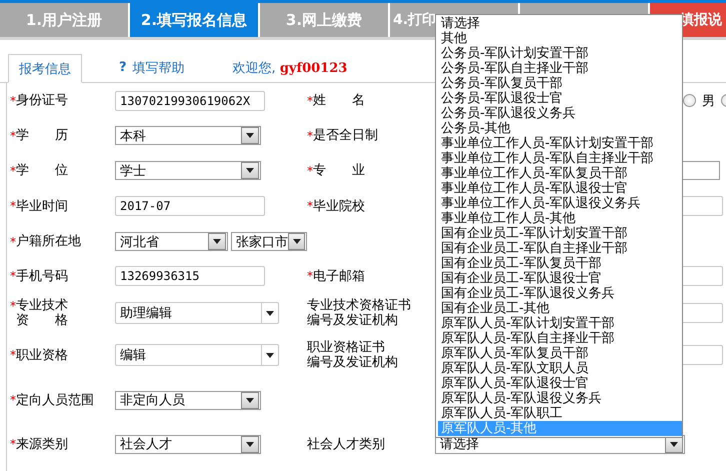 This screenshot has height=471, width=726. What do you see at coordinates (339, 100) in the screenshot?
I see `field-label: 姓 名` at bounding box center [339, 100].